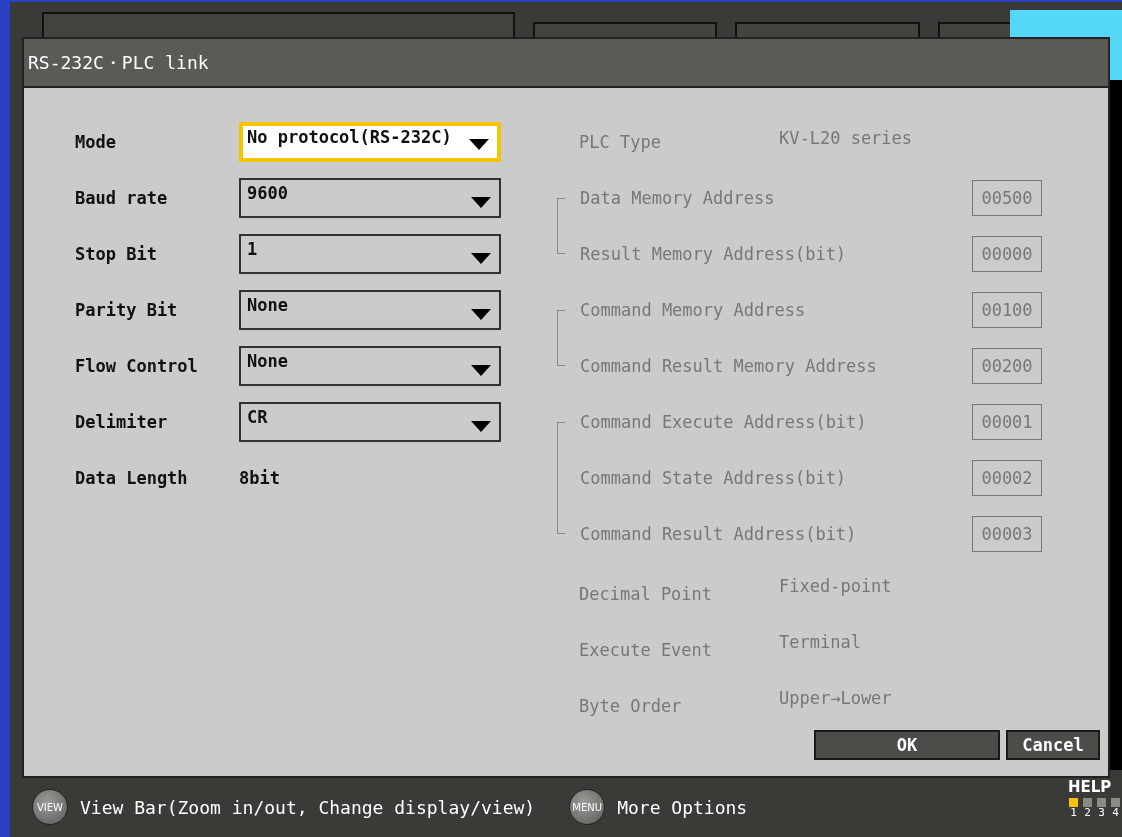 This screenshot has width=1122, height=837. Describe the element at coordinates (724, 422) in the screenshot. I see `field-label: Command Execute Address(bit)` at that location.